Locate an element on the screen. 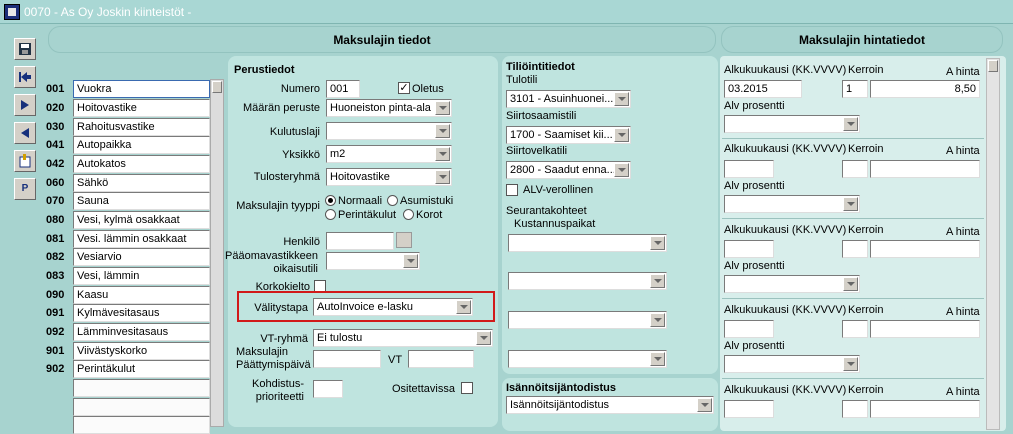 The width and height of the screenshot is (1013, 434). list-item: Sähkö is located at coordinates (141, 183).